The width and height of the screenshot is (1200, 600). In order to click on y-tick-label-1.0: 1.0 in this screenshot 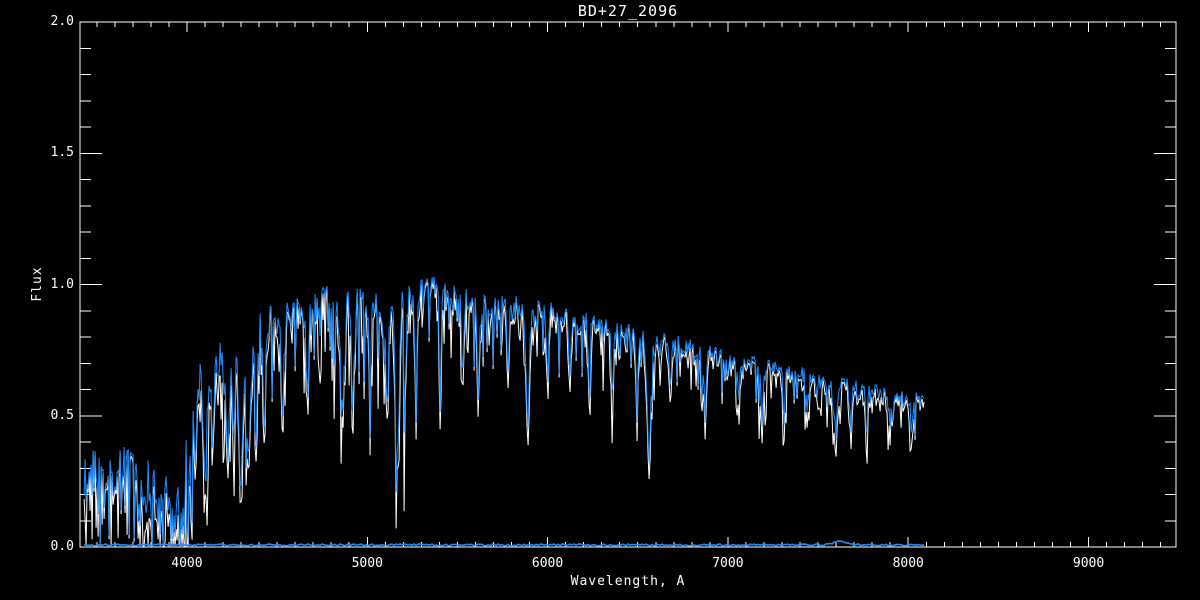, I will do `click(62, 284)`.